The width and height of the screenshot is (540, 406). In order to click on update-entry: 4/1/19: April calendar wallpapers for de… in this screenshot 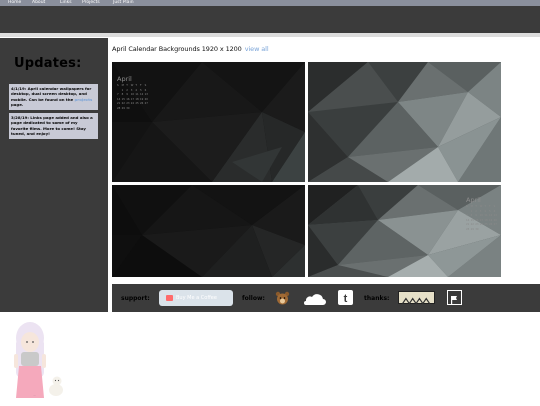, I will do `click(53, 97)`.